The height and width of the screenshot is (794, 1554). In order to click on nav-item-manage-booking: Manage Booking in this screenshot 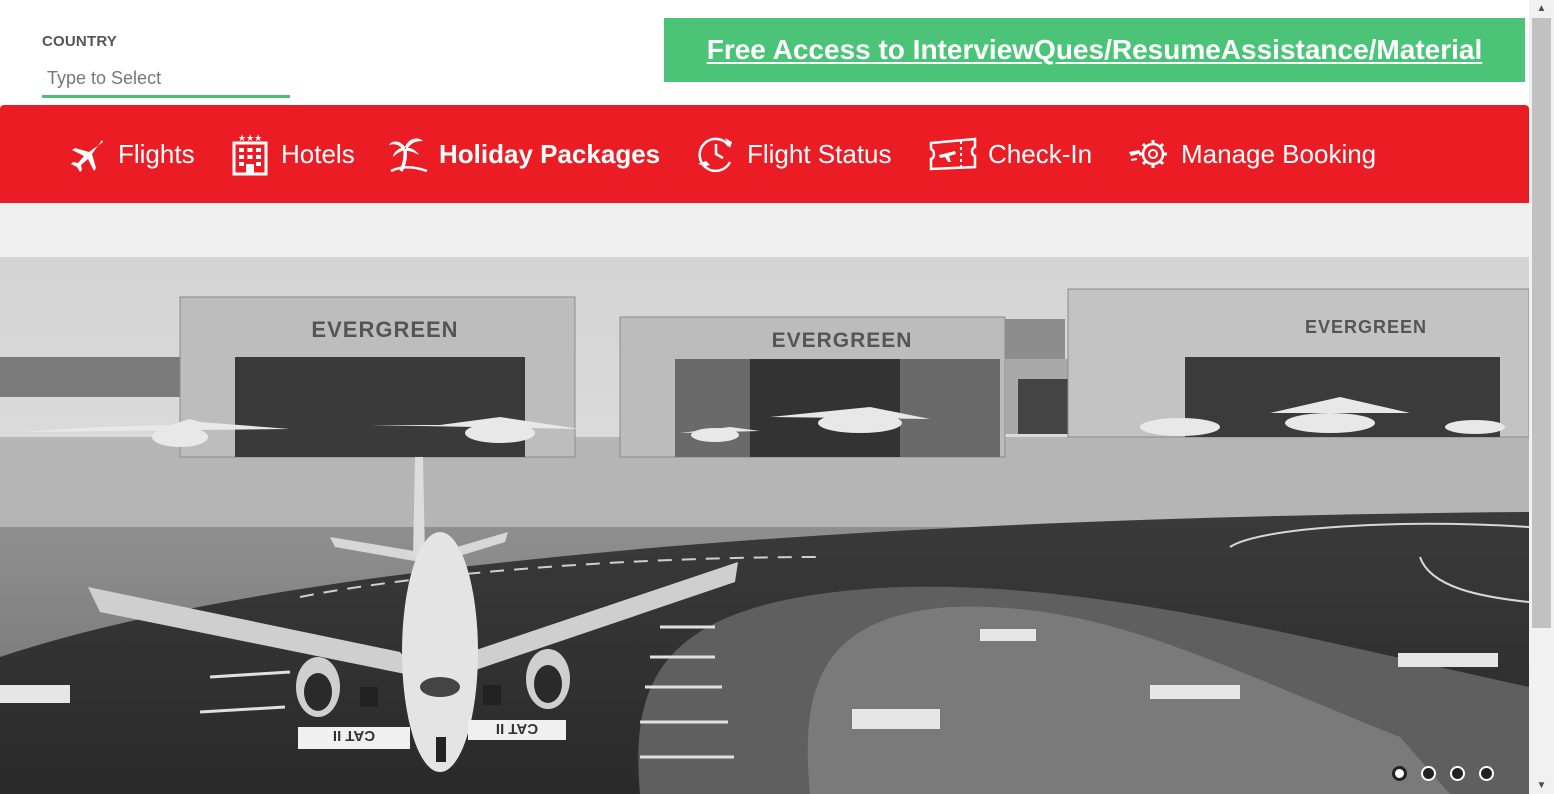, I will do `click(1251, 154)`.